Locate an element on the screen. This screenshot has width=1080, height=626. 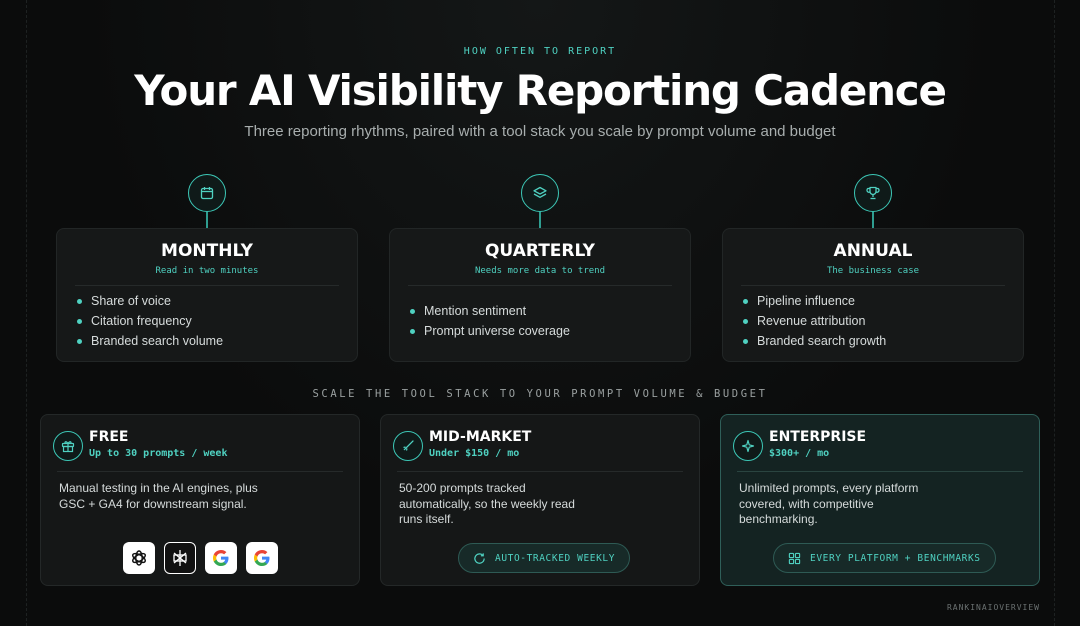
tier-price: Up to 30 prompts / week is located at coordinates (158, 453).